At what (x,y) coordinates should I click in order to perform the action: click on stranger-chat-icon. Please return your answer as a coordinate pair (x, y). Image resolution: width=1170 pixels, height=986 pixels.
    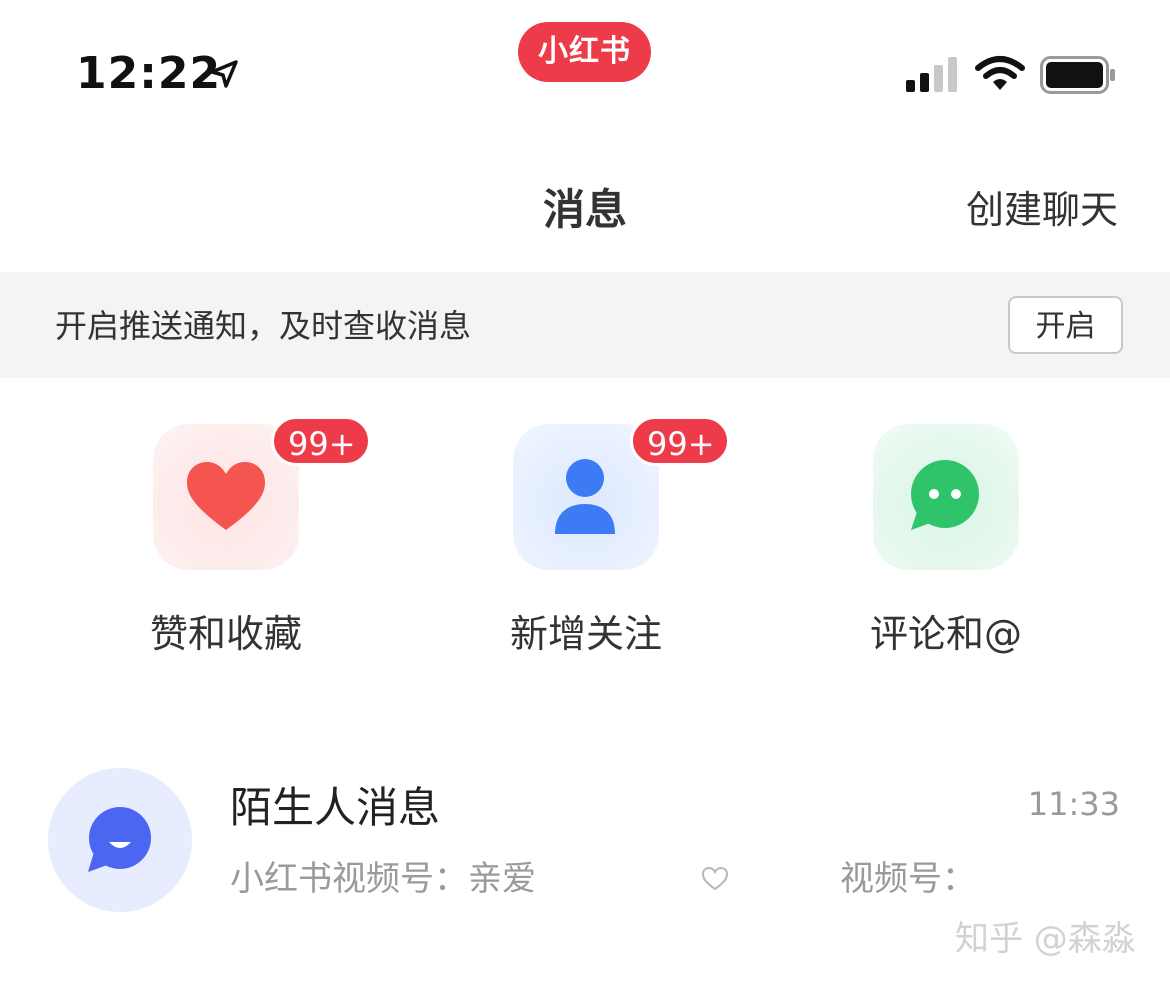
    Looking at the image, I should click on (119, 839).